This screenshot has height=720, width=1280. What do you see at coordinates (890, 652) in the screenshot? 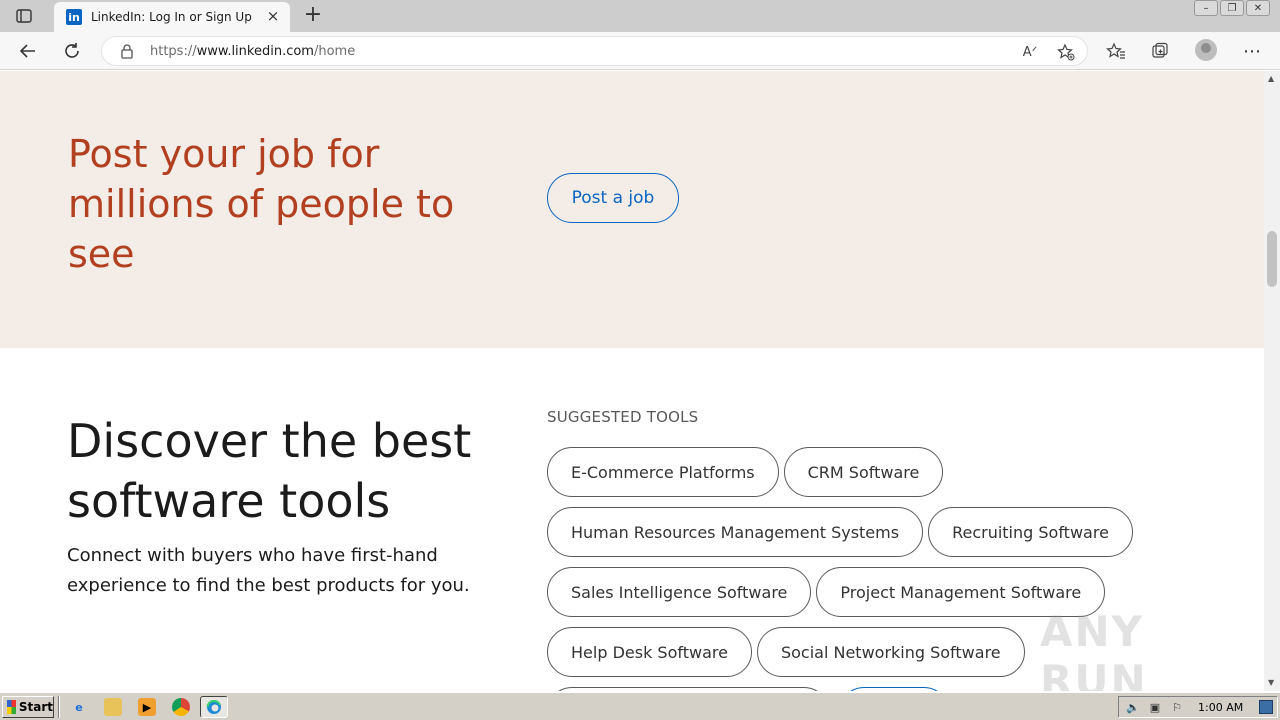
I see `tool-pill-social-networking-software: Social Networking Software` at bounding box center [890, 652].